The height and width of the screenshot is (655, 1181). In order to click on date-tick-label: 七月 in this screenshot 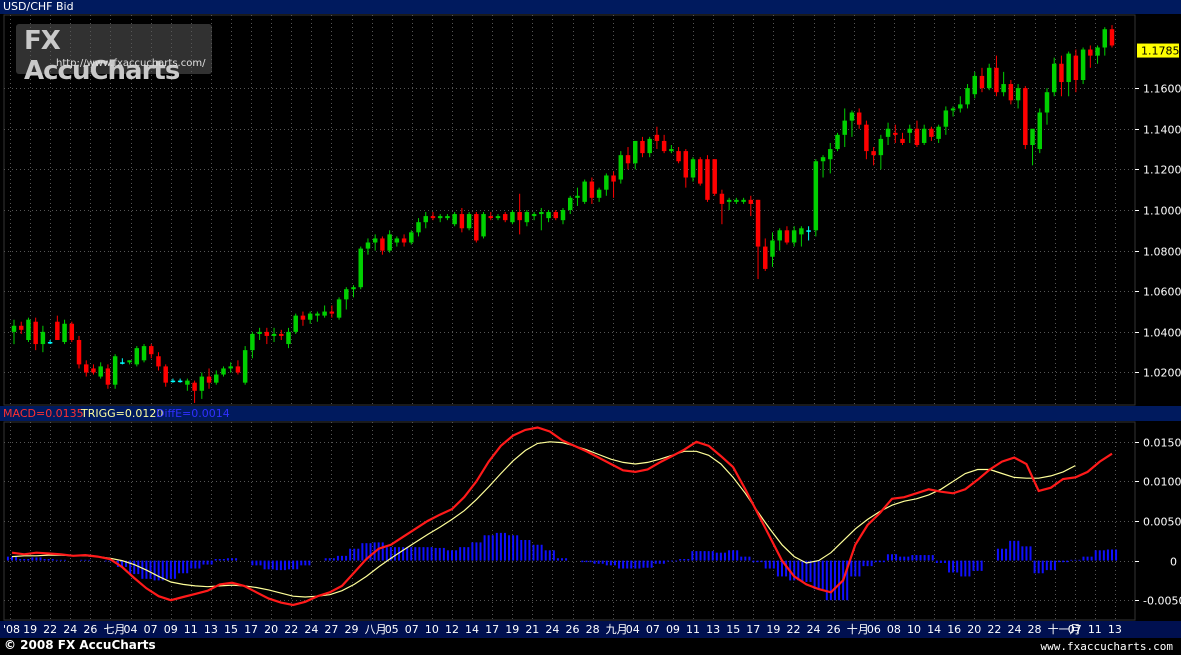, I will do `click(114, 629)`.